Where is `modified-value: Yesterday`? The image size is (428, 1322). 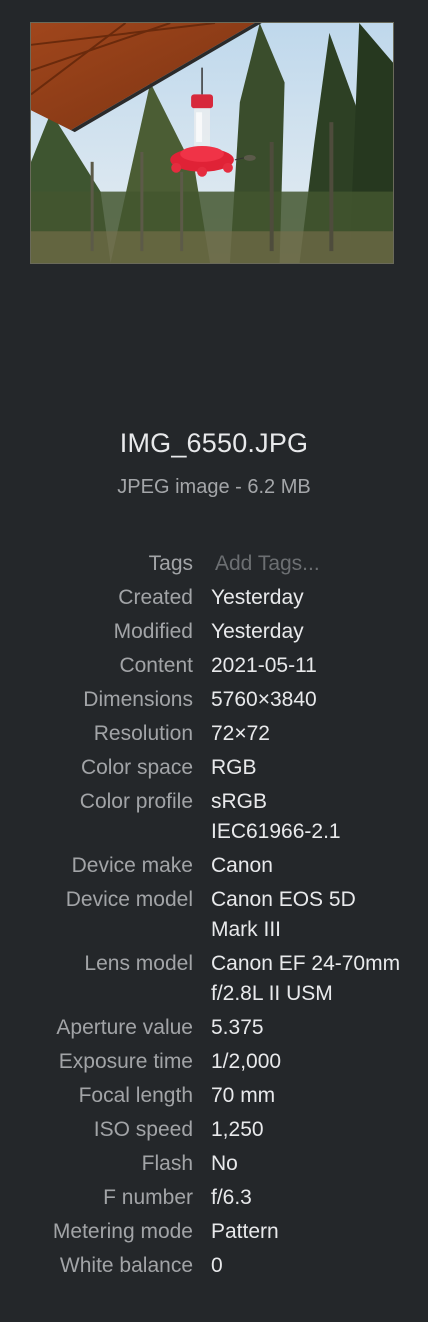
modified-value: Yesterday is located at coordinates (257, 631).